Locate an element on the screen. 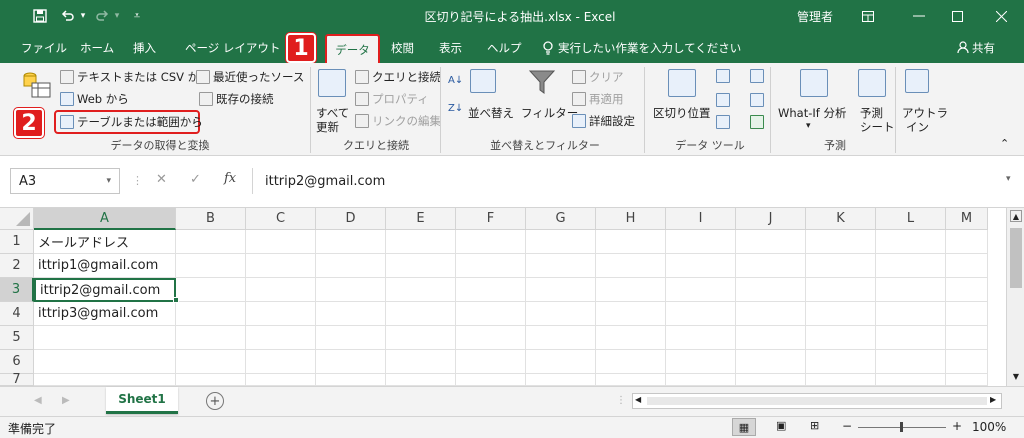 This screenshot has width=1024, height=438. page-break-view-icon: ⊞ is located at coordinates (814, 425).